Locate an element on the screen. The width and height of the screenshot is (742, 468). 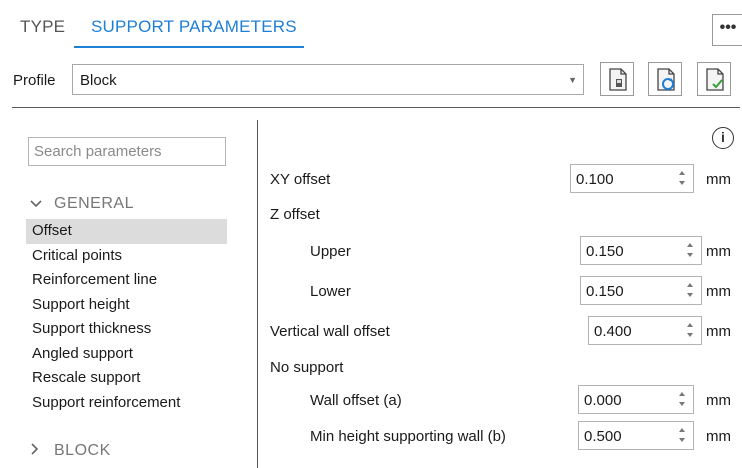
lower-input: 0.150 is located at coordinates (641, 290).